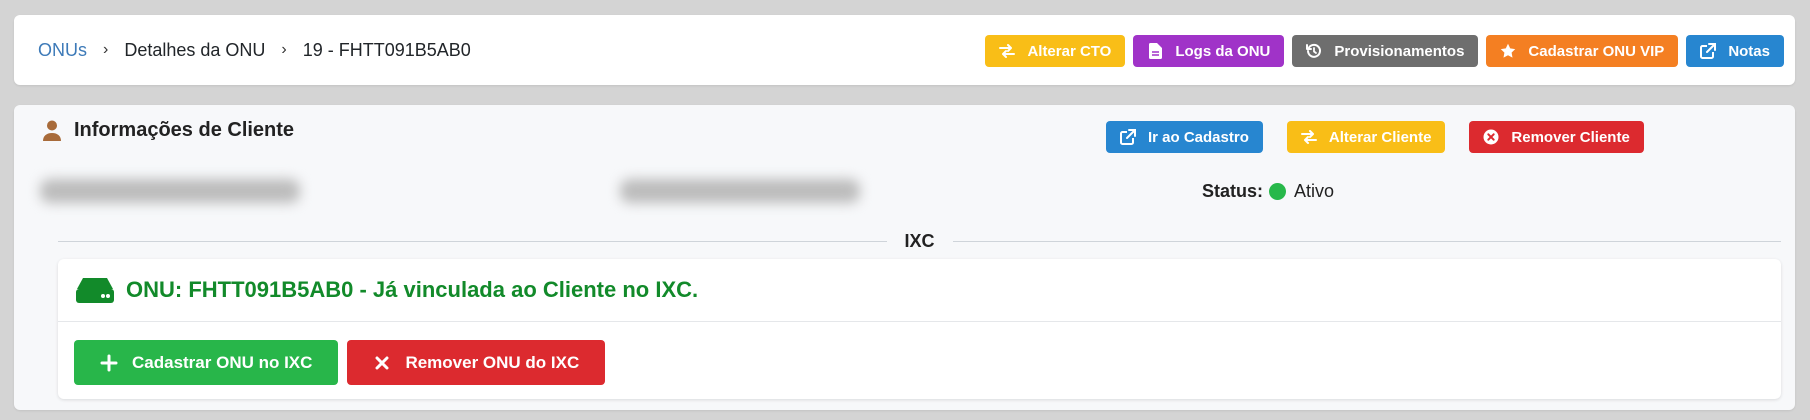  What do you see at coordinates (52, 131) in the screenshot?
I see `user-icon` at bounding box center [52, 131].